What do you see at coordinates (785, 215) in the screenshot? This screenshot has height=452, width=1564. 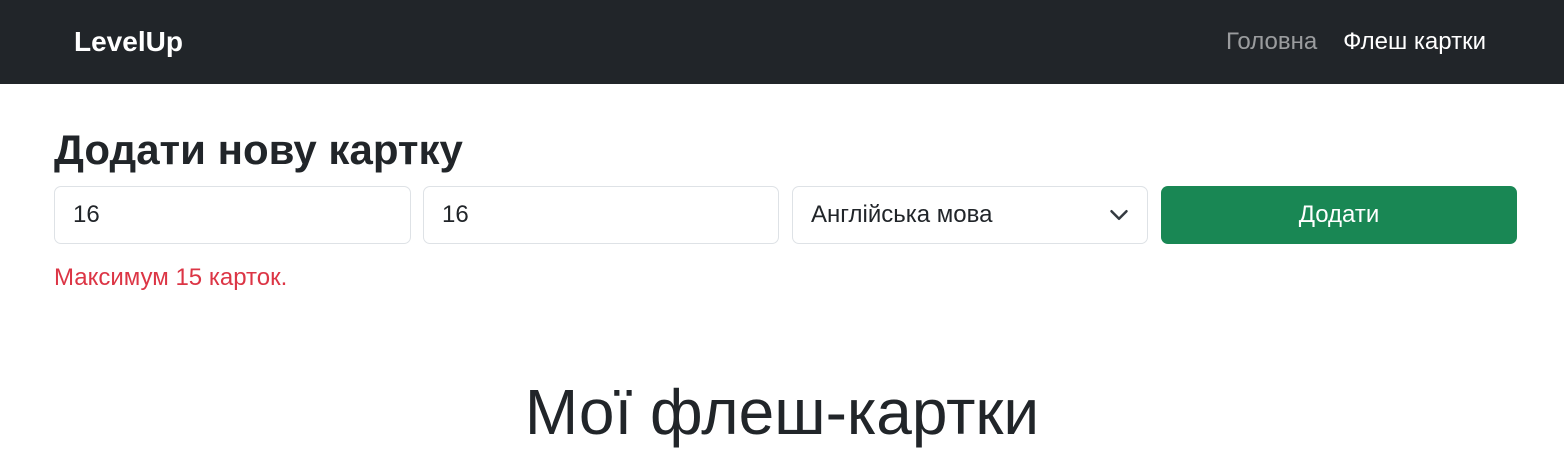 I see `add-card-form: Англійська мова Додати` at bounding box center [785, 215].